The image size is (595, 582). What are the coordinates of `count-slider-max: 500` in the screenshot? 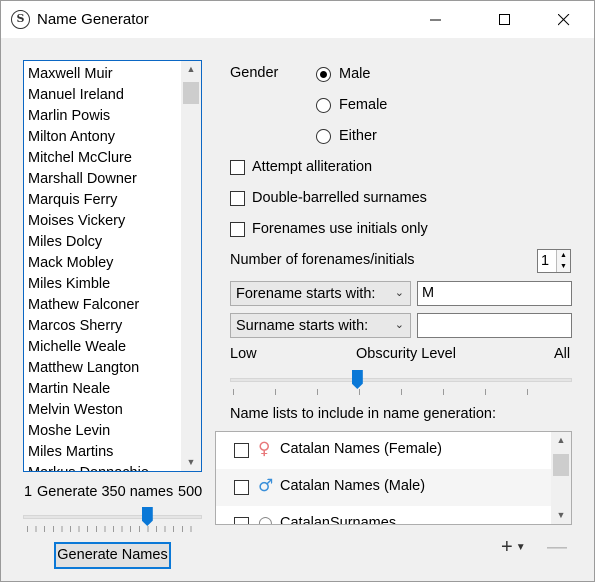 It's located at (190, 492).